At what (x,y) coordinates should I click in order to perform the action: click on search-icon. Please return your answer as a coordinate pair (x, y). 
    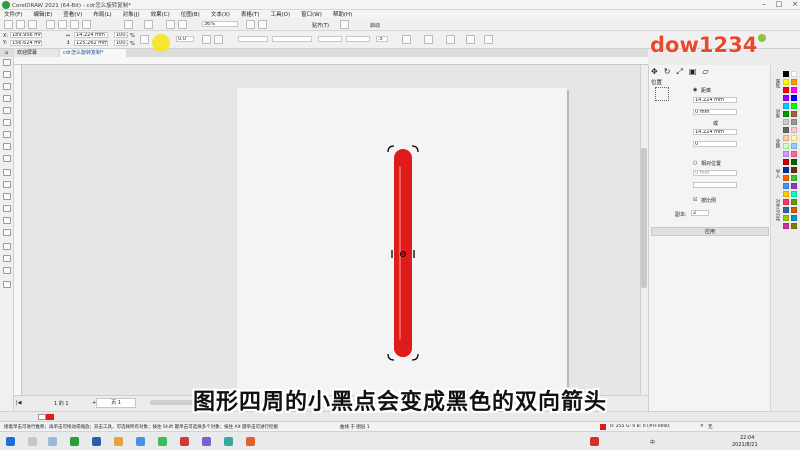
    Looking at the image, I should click on (32, 441).